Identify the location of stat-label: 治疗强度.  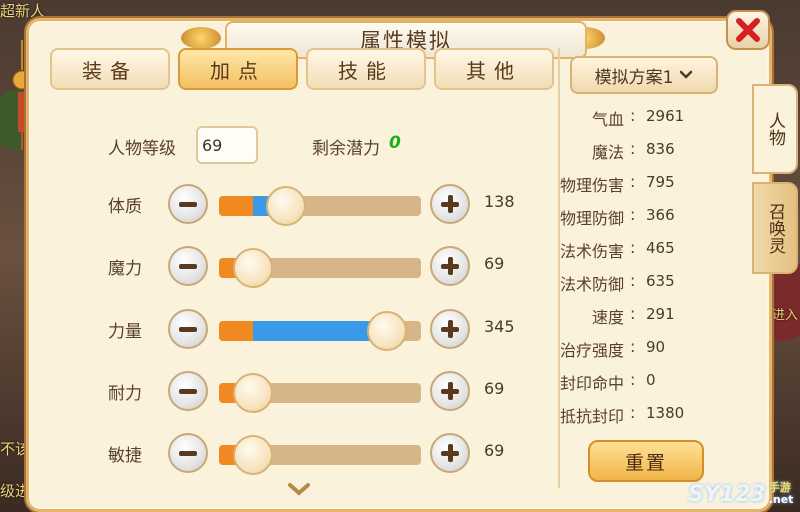
(591, 350).